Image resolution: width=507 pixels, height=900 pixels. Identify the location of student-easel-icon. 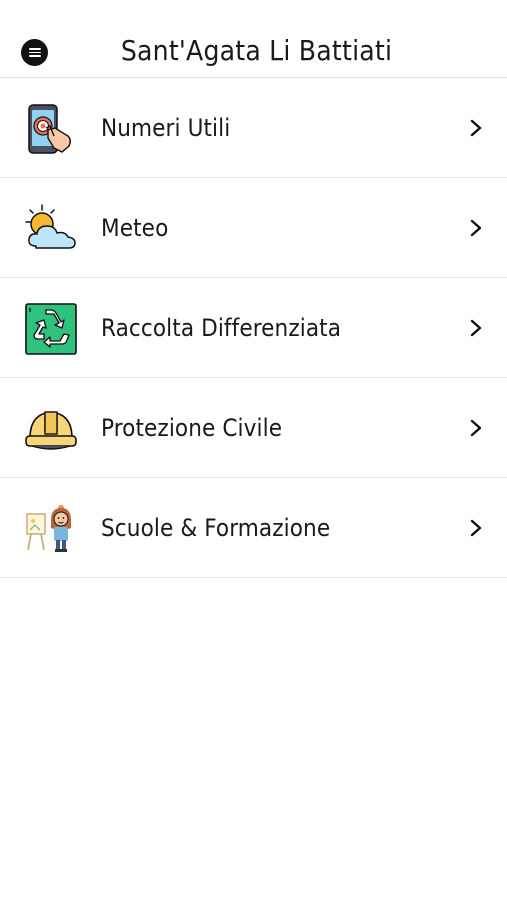
(51, 529).